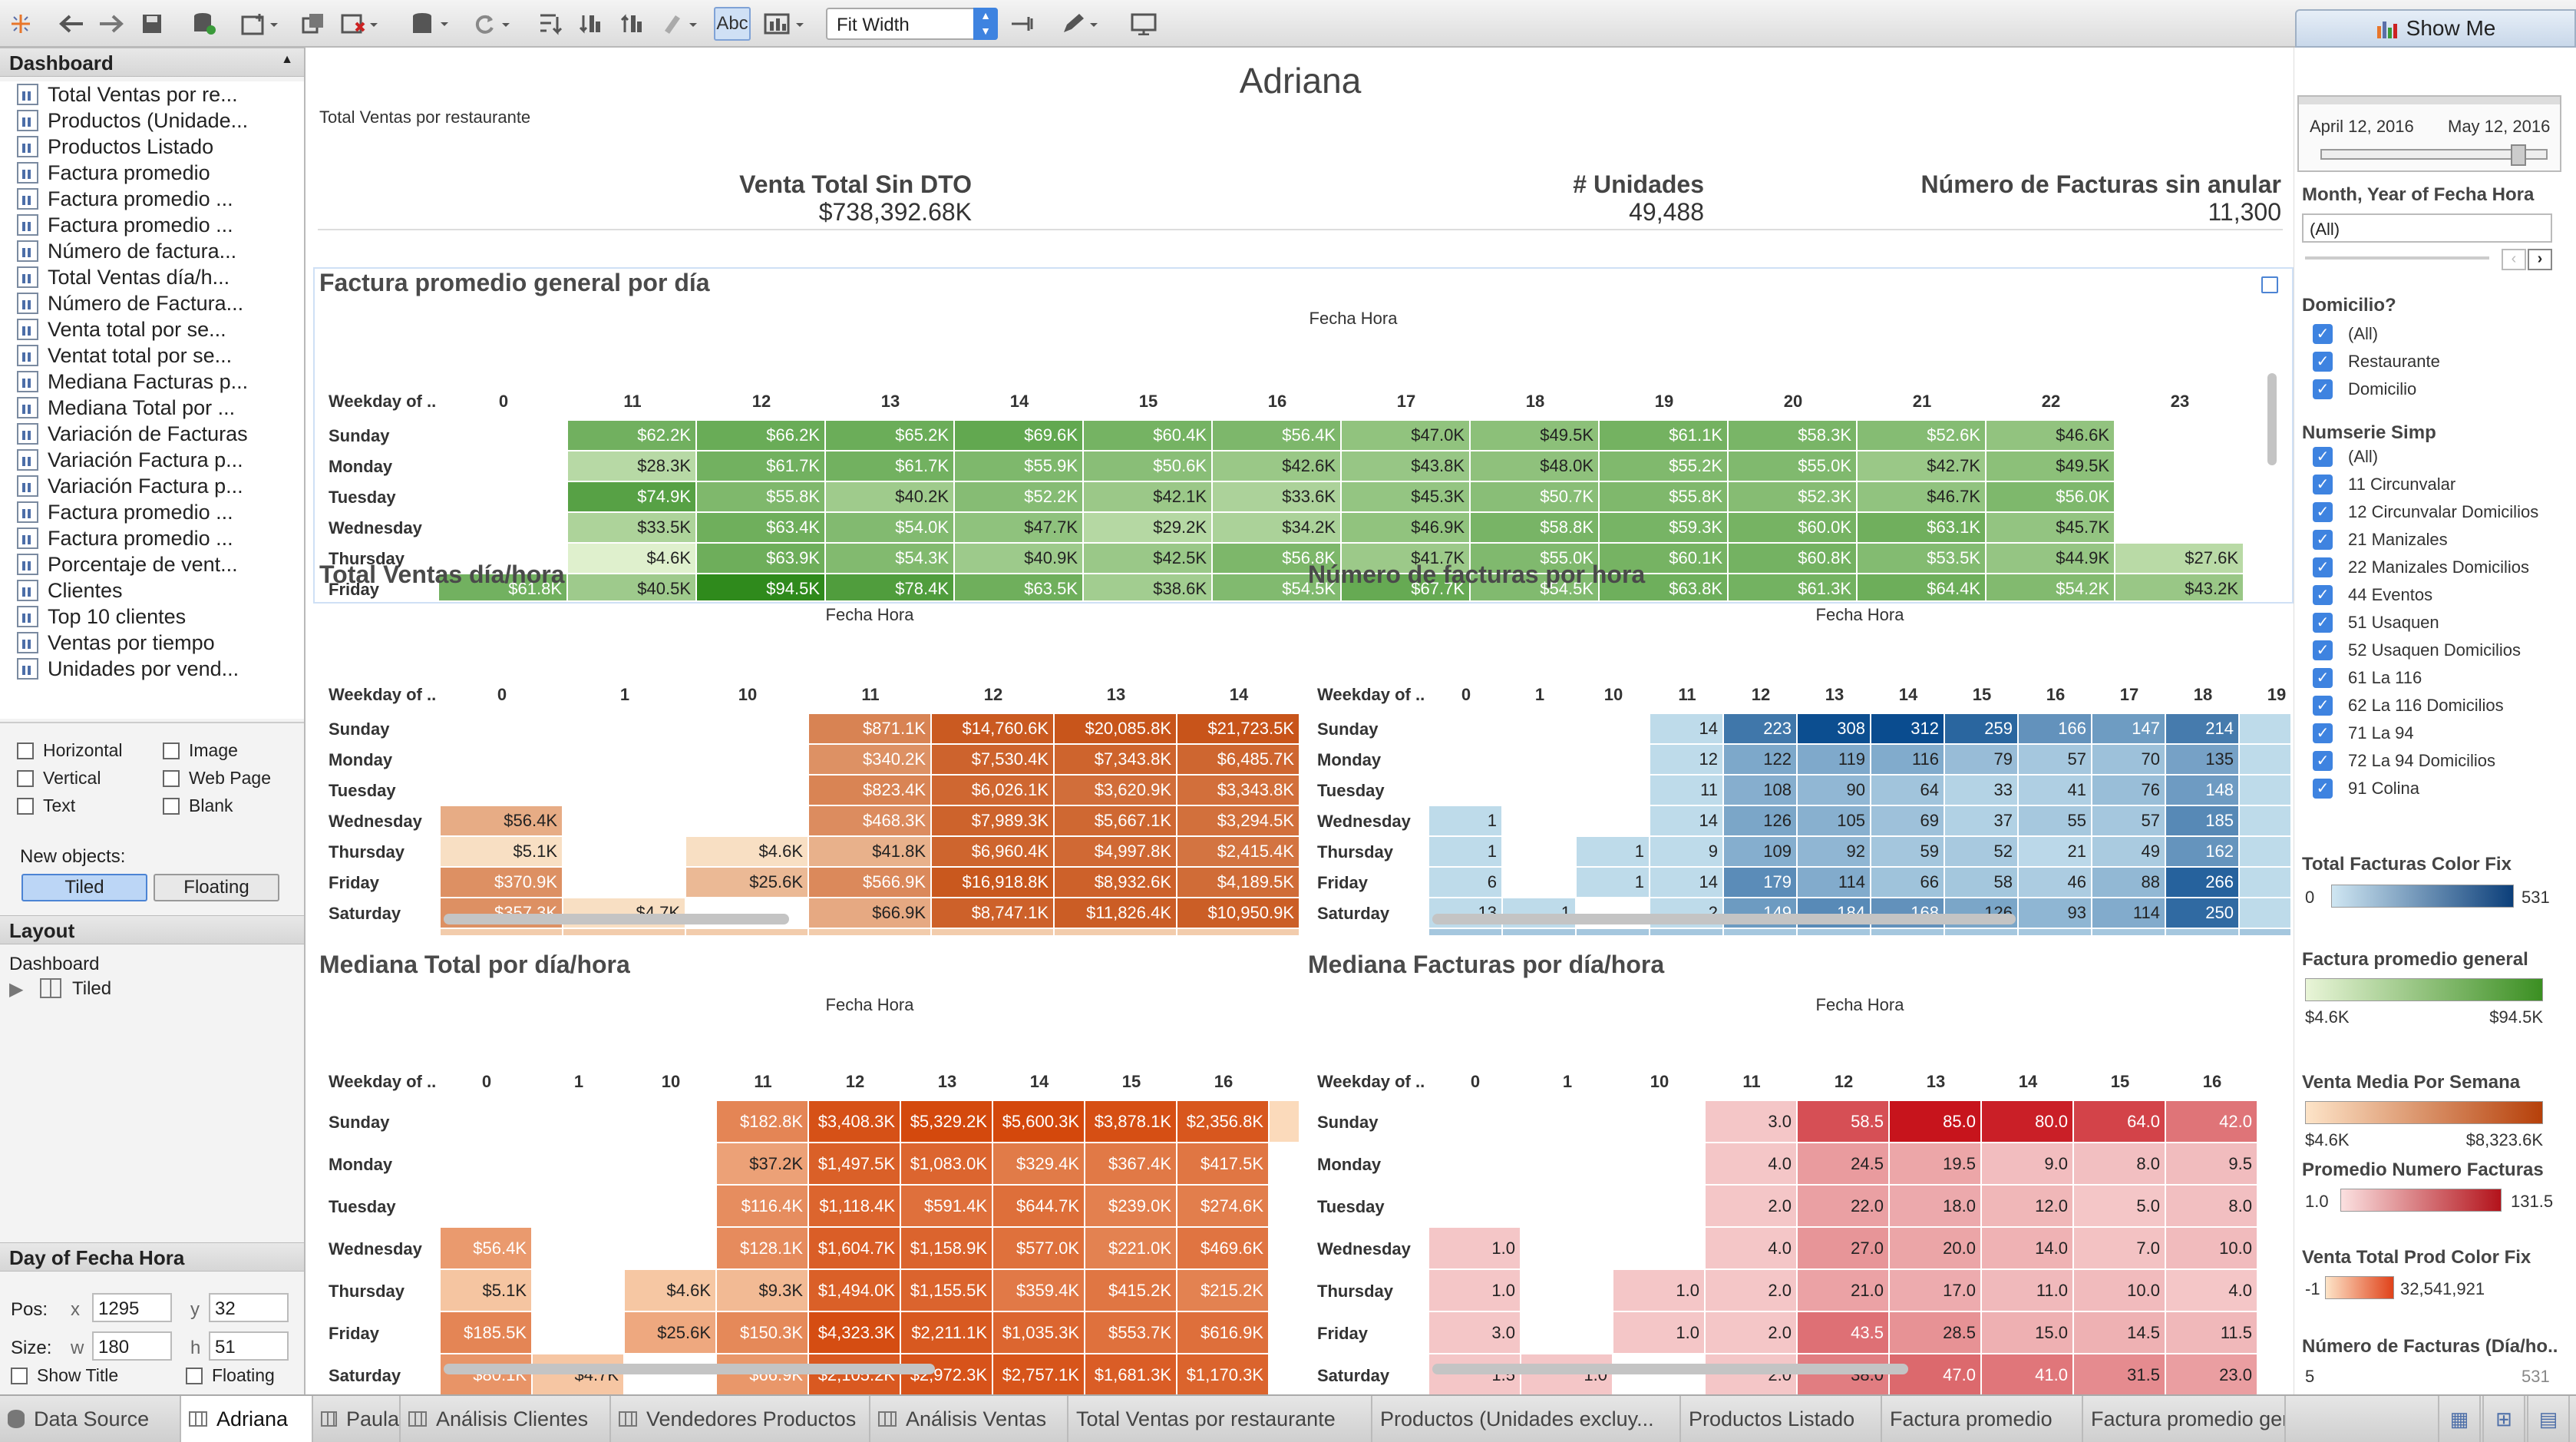 The height and width of the screenshot is (1442, 2576). I want to click on numserie-option: ✓ 12 Circunvalar Domicilios, so click(2425, 512).